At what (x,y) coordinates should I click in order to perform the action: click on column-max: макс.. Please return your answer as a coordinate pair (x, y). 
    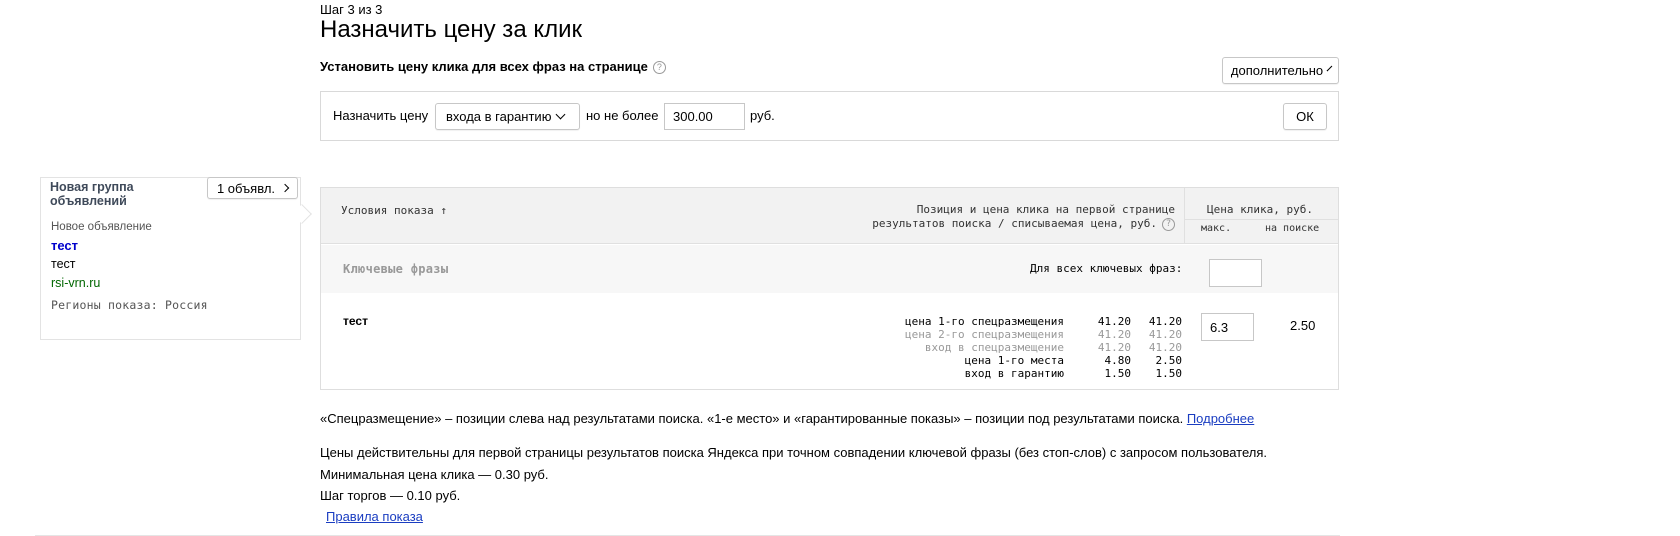
    Looking at the image, I should click on (1216, 228).